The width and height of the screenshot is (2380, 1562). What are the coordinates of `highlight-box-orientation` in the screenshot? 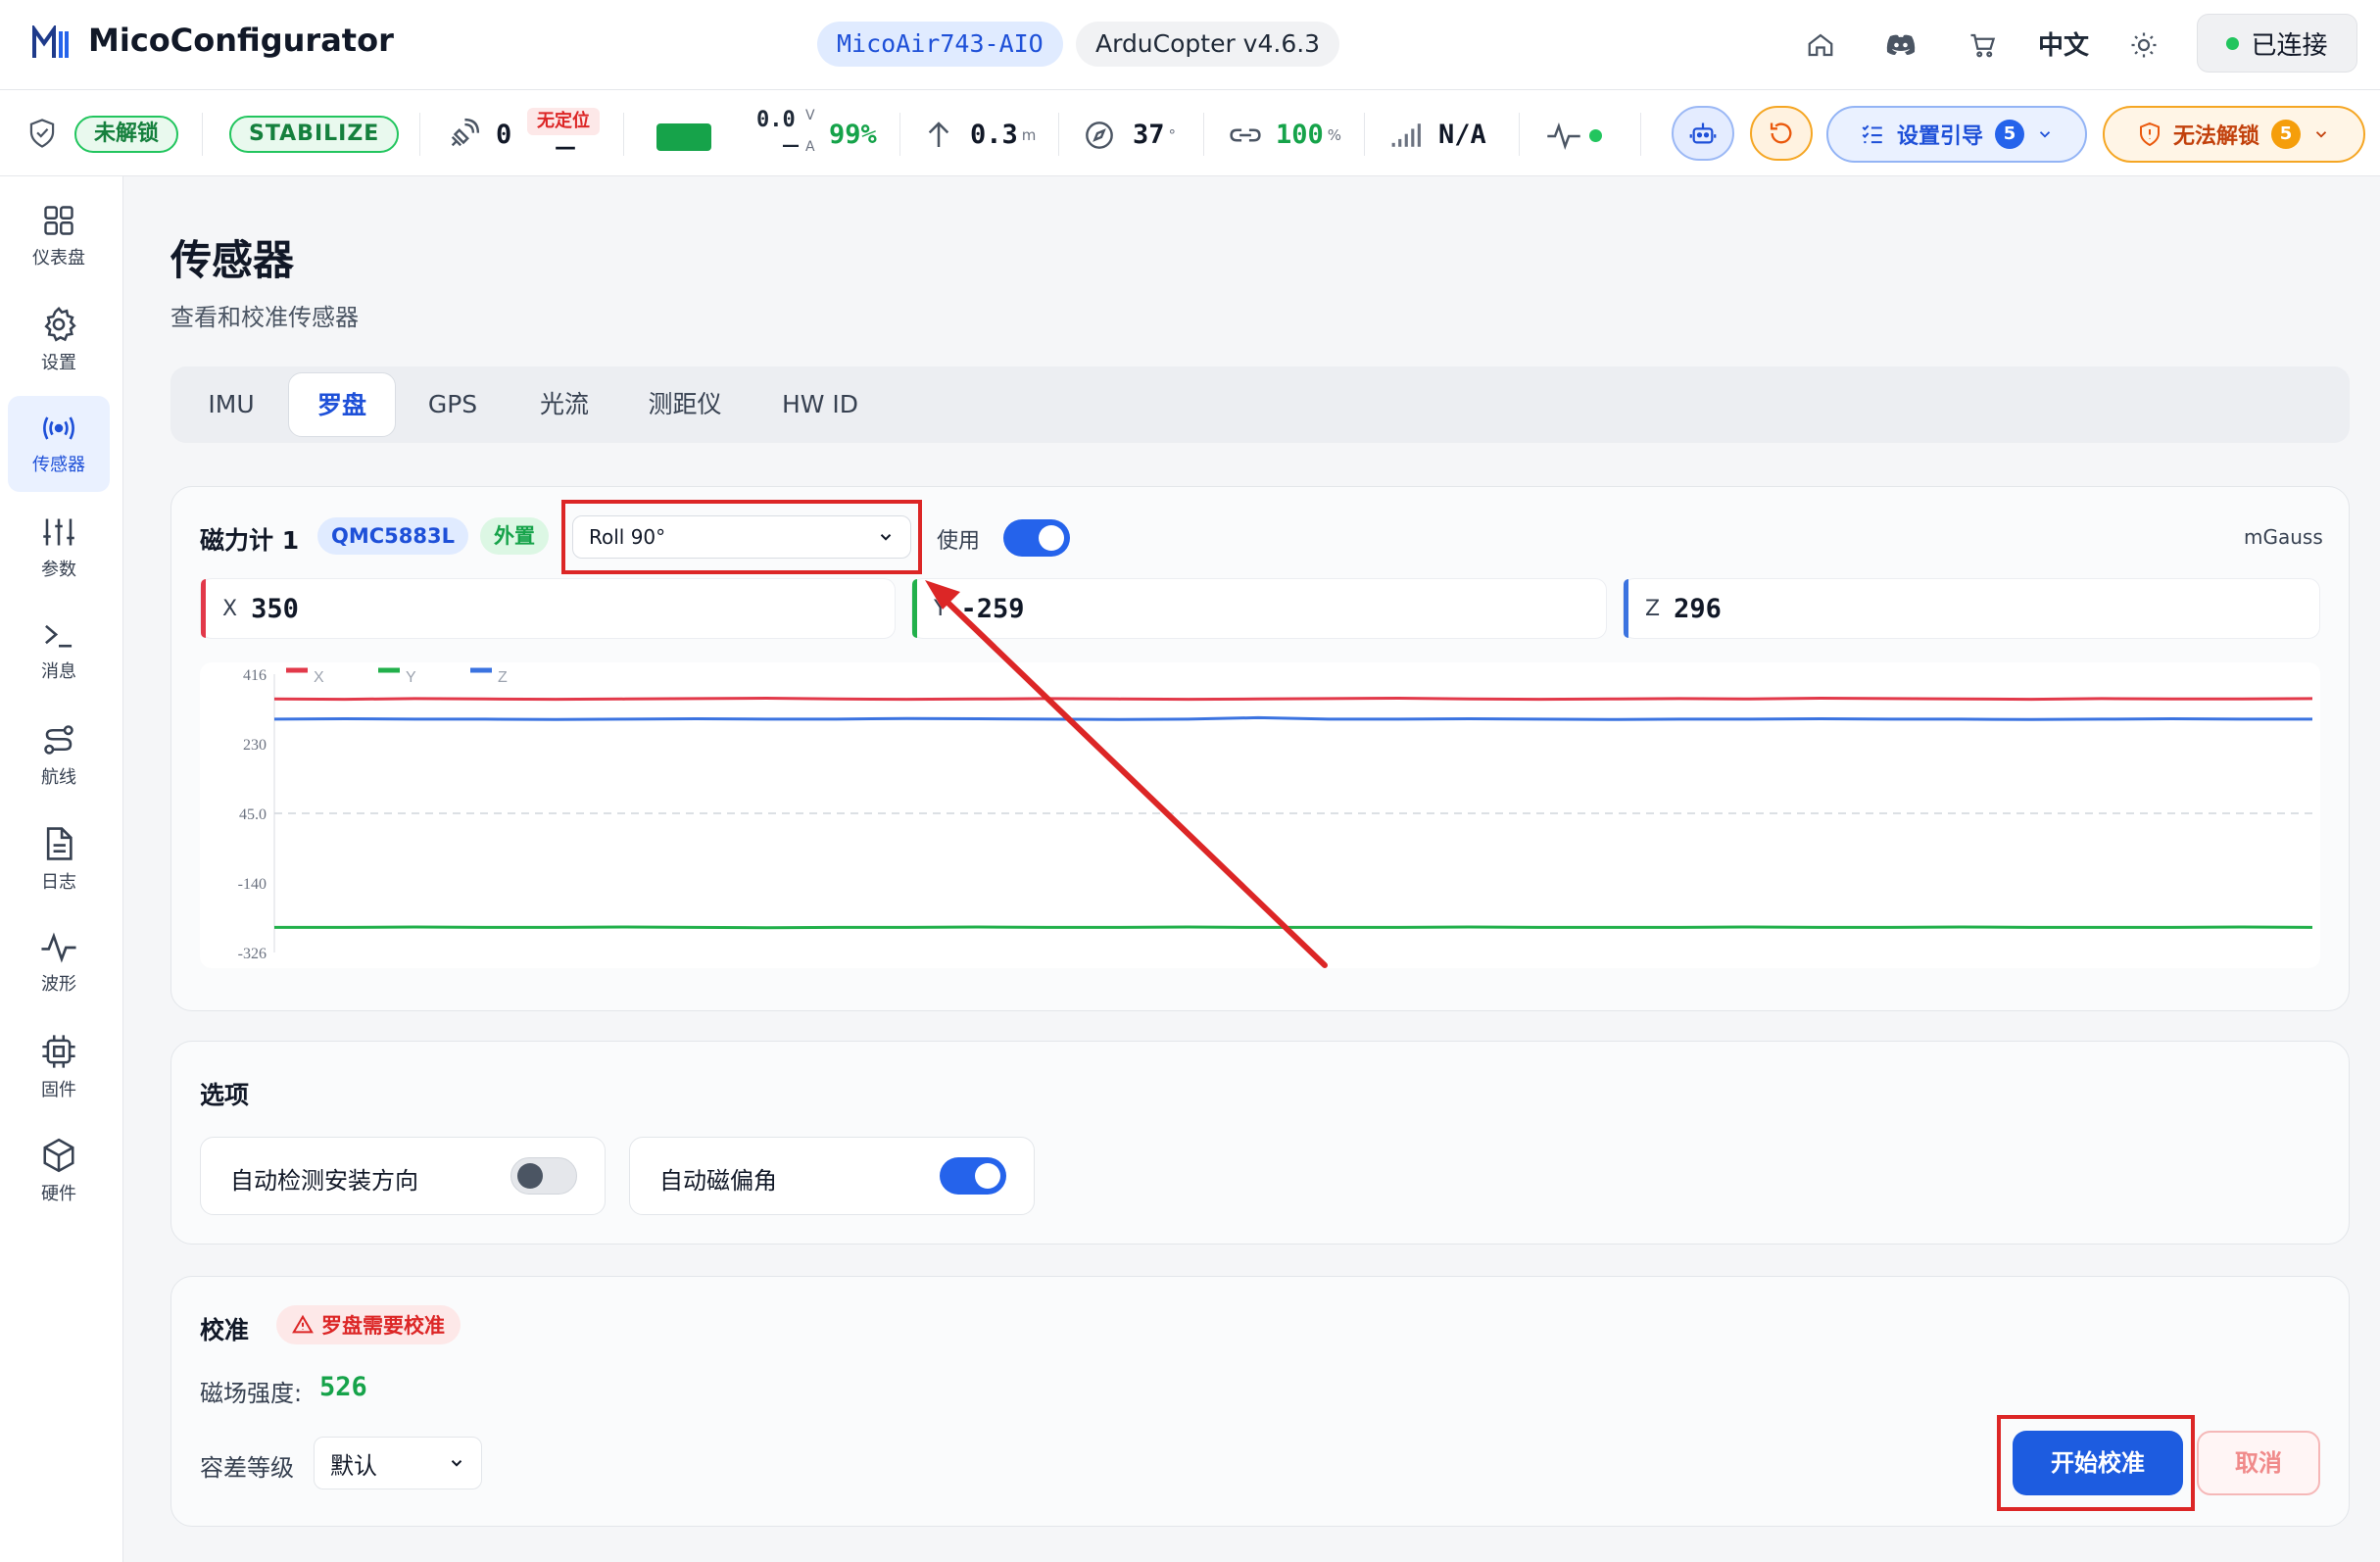 It's located at (741, 537).